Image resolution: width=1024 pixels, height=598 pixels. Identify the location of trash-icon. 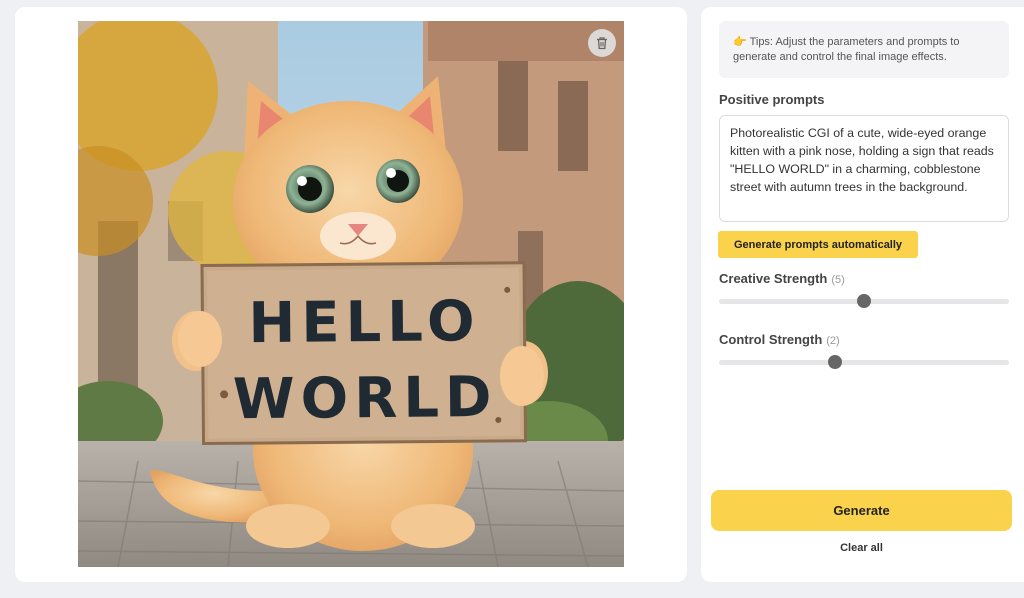
(602, 43).